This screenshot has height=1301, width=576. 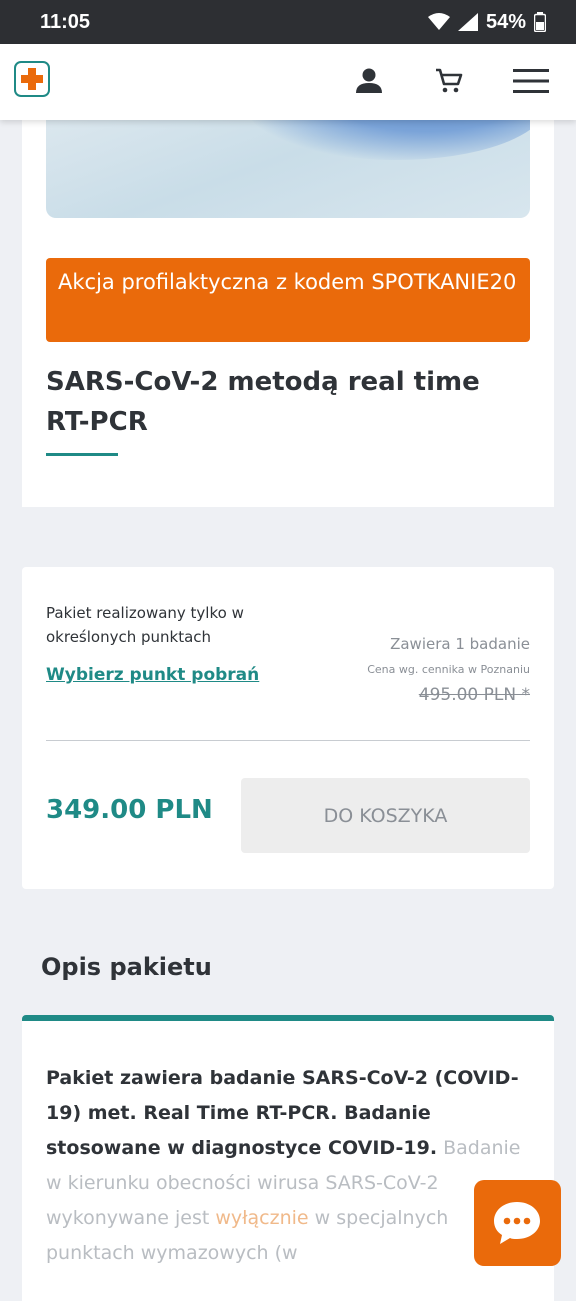 What do you see at coordinates (126, 967) in the screenshot?
I see `section-title: Opis pakietu` at bounding box center [126, 967].